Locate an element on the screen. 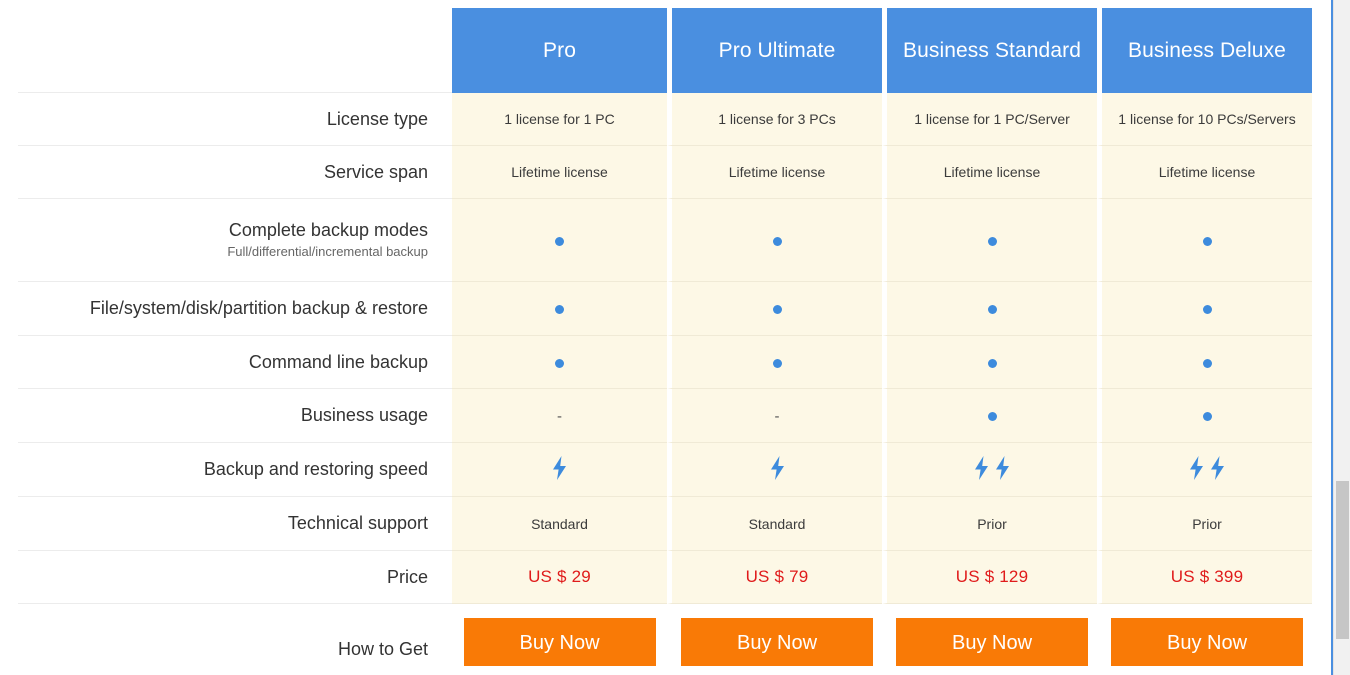 Image resolution: width=1350 pixels, height=675 pixels. cell-service-span-pro-ultimate: Lifetime license is located at coordinates (774, 172).